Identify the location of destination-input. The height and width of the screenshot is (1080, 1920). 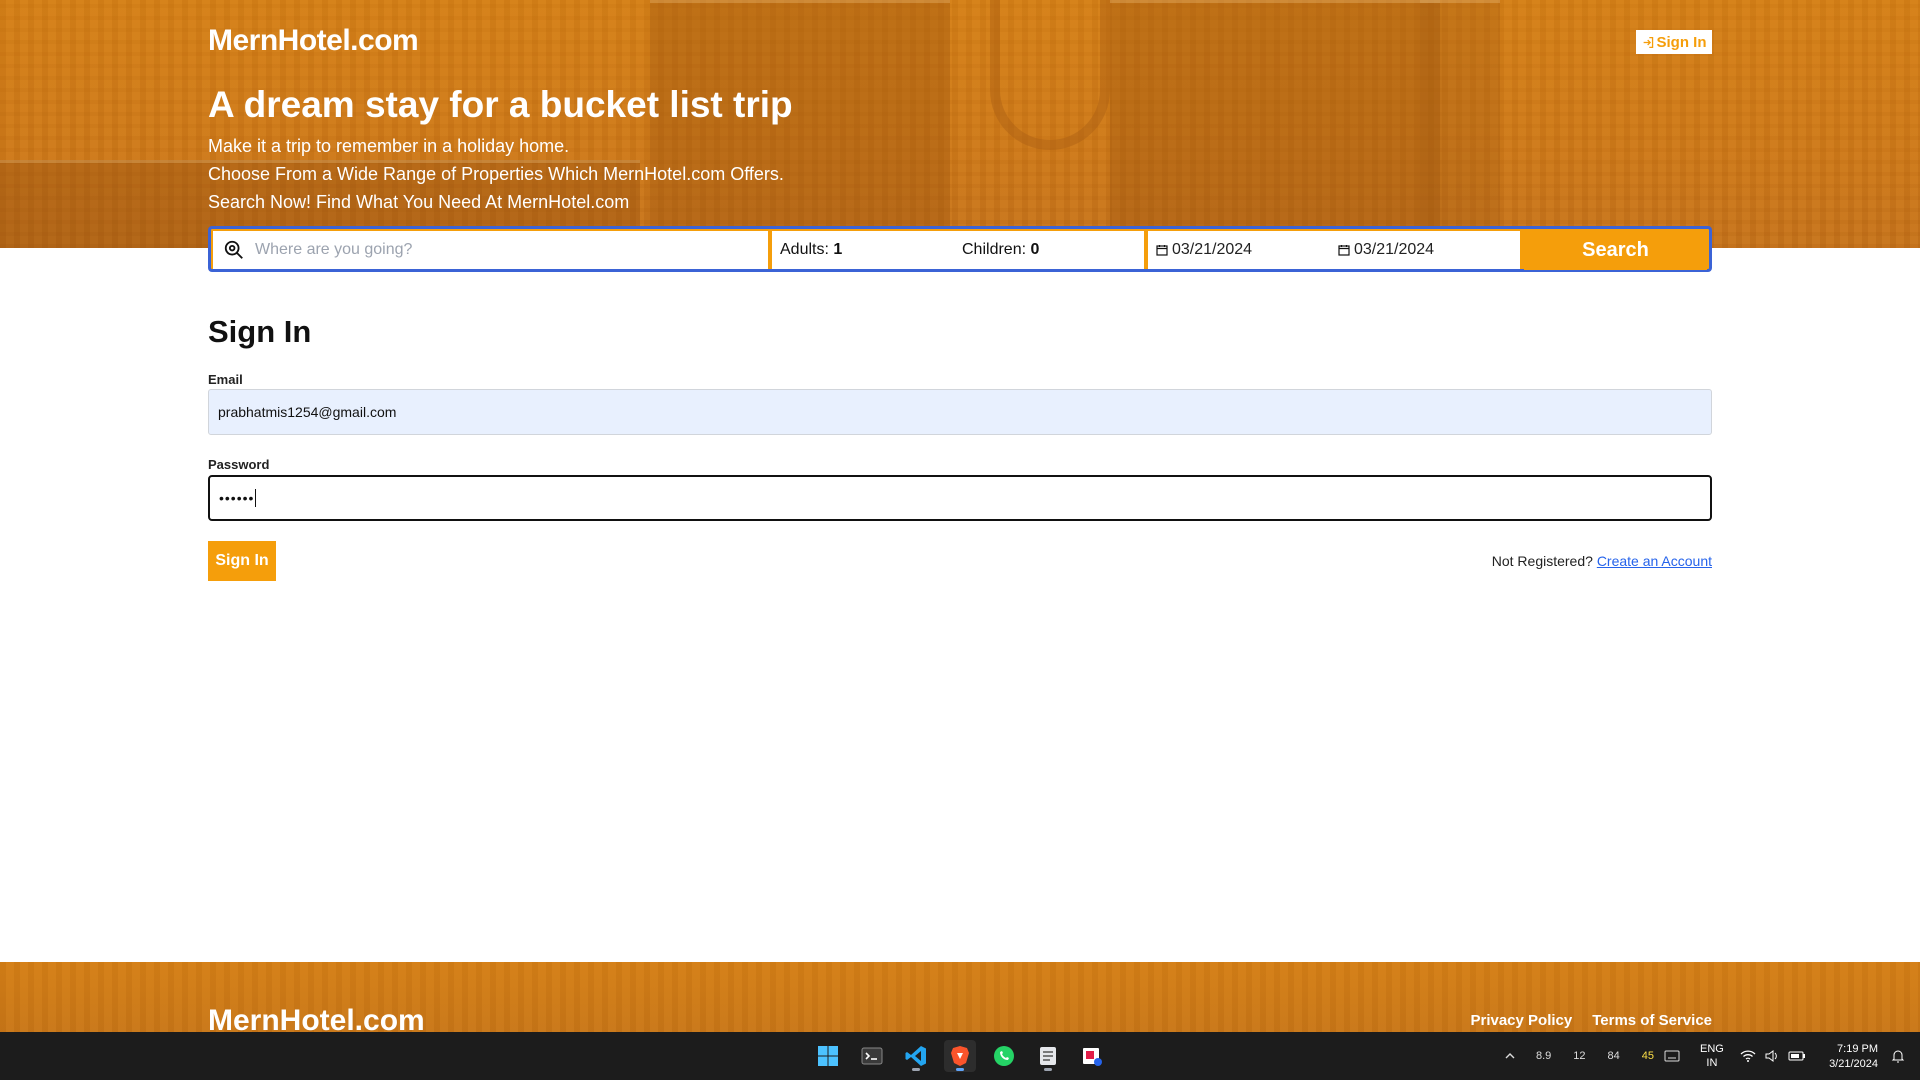
(505, 250).